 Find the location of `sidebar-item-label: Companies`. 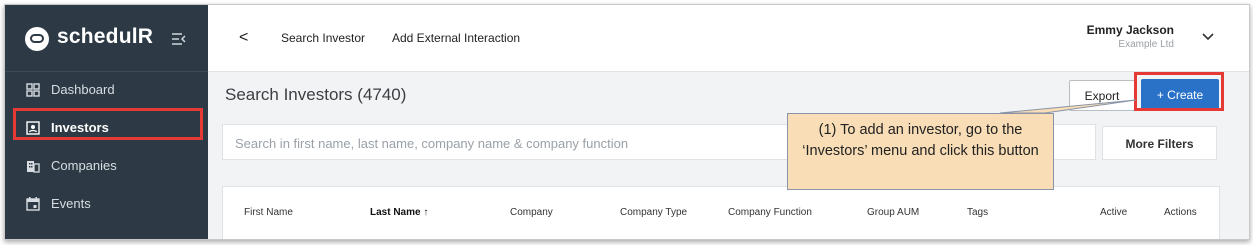

sidebar-item-label: Companies is located at coordinates (84, 165).